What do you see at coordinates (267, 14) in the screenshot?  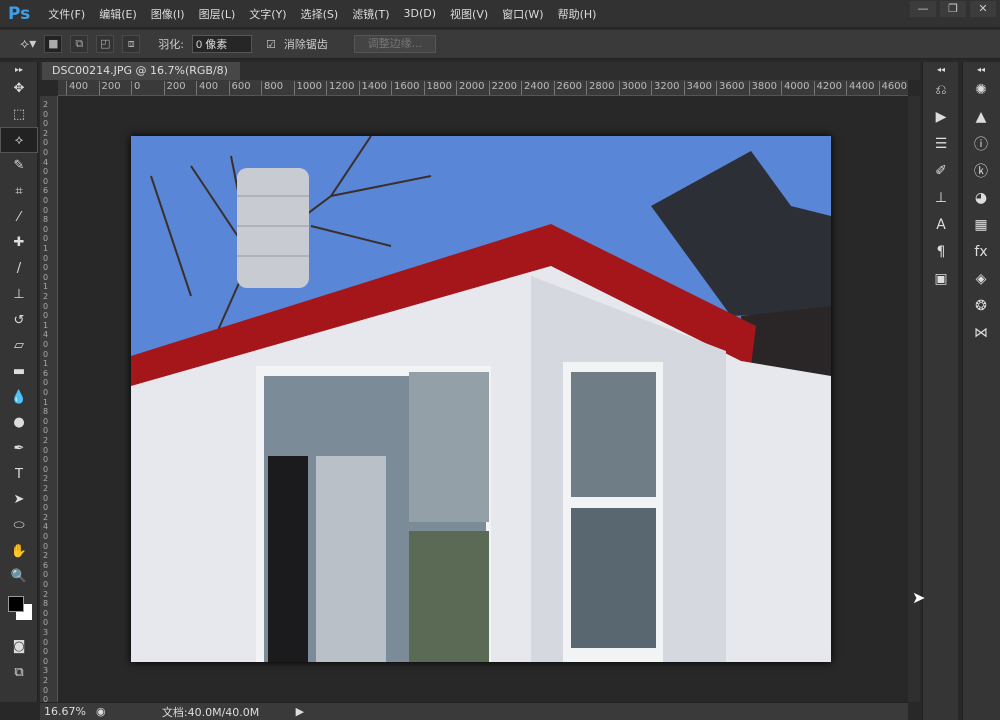 I see `menu-type: 文字(Y)` at bounding box center [267, 14].